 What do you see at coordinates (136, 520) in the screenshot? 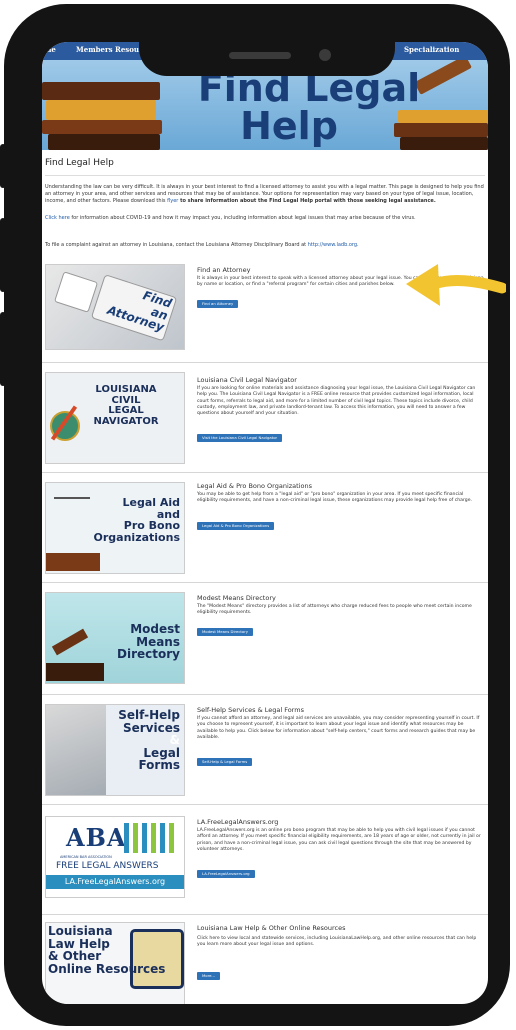
I see `legal-aid-image-text: Legal Aid and Pro Bono Organizations` at bounding box center [136, 520].